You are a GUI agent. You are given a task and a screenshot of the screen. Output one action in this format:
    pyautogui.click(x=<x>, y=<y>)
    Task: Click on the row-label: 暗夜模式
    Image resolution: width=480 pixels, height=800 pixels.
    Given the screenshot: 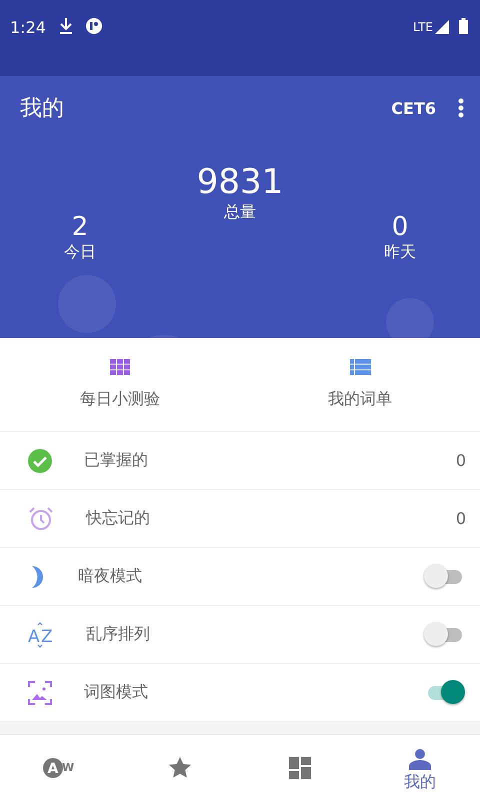 What is the action you would take?
    pyautogui.click(x=110, y=576)
    